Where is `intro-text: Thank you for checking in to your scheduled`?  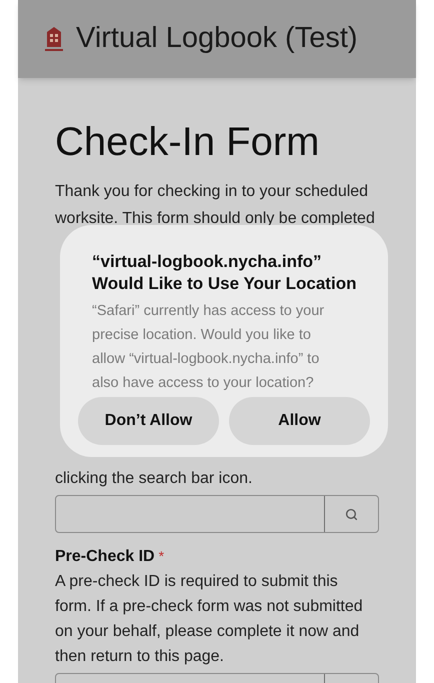
intro-text: Thank you for checking in to your scheduled is located at coordinates (211, 192).